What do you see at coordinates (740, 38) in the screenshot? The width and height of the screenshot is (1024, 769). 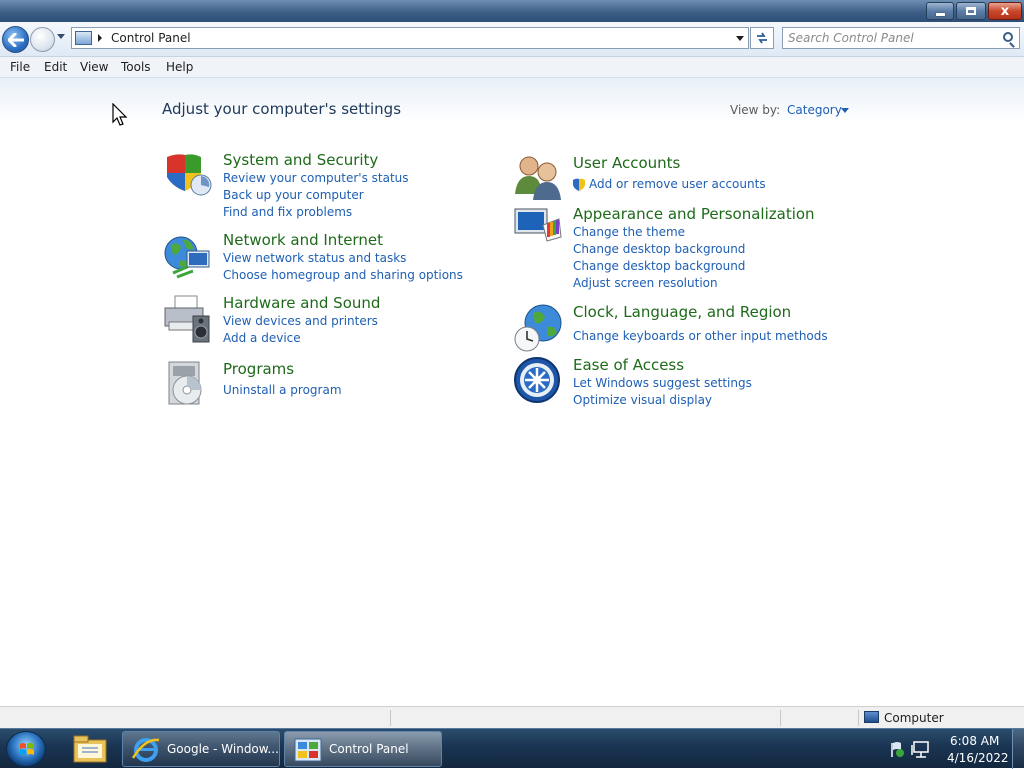 I see `address-dropdown-icon` at bounding box center [740, 38].